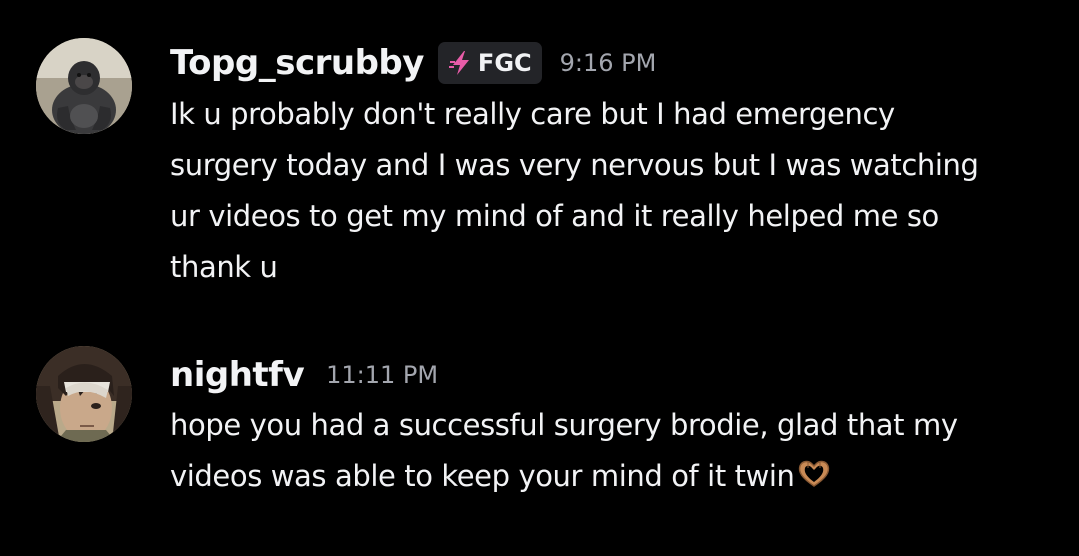 The width and height of the screenshot is (1079, 556). I want to click on server-tag-label: FGC, so click(504, 63).